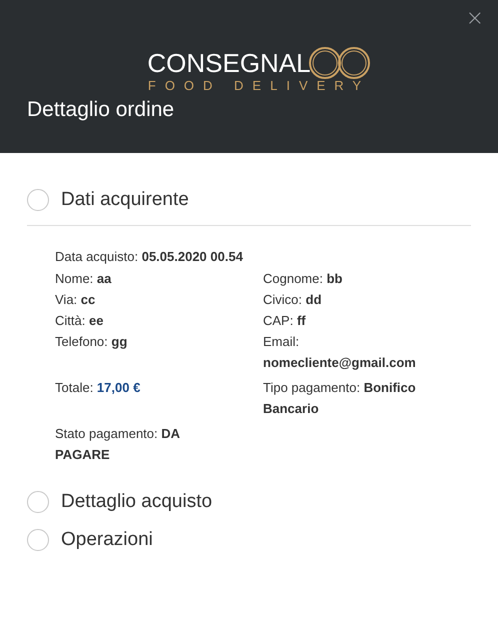  I want to click on detail-text: Cognome: bb, so click(303, 279).